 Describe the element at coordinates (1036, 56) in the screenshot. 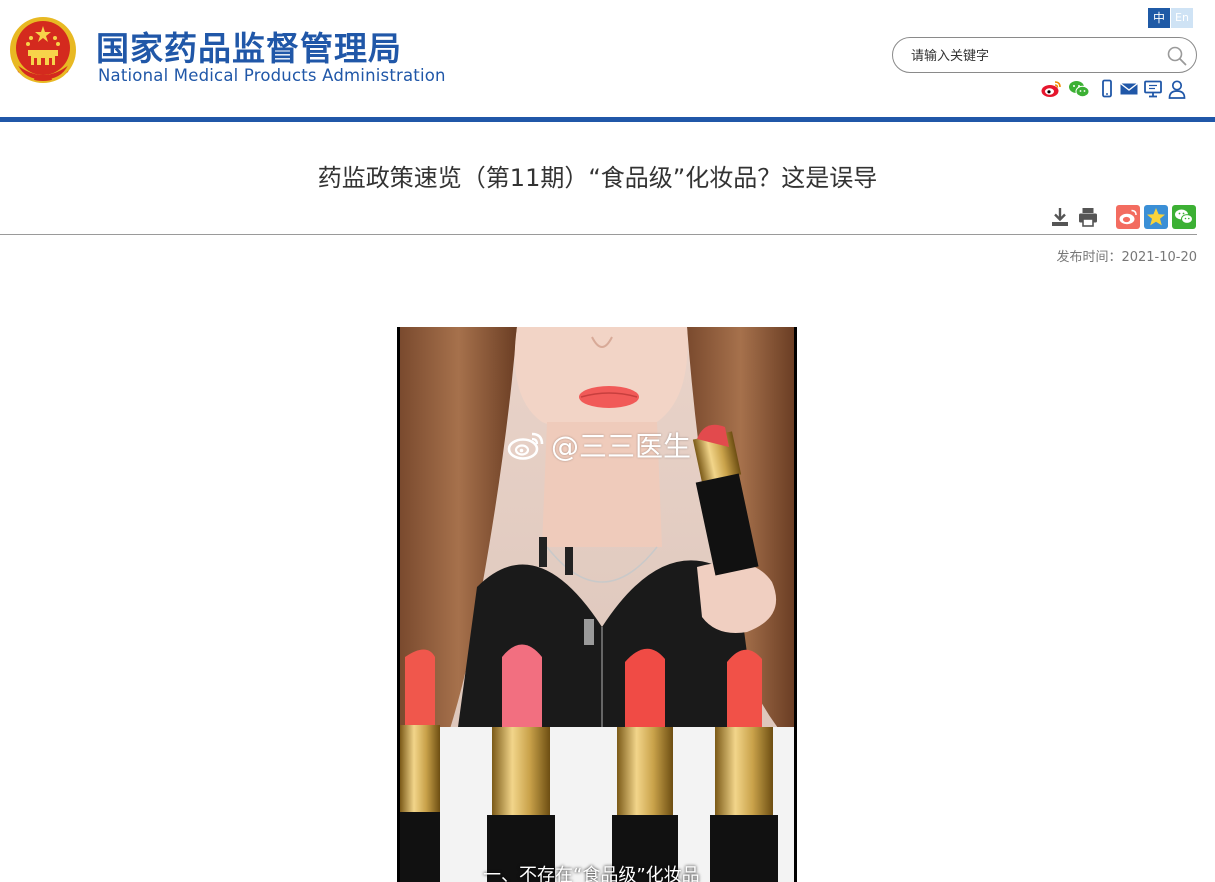

I see `search-input` at that location.